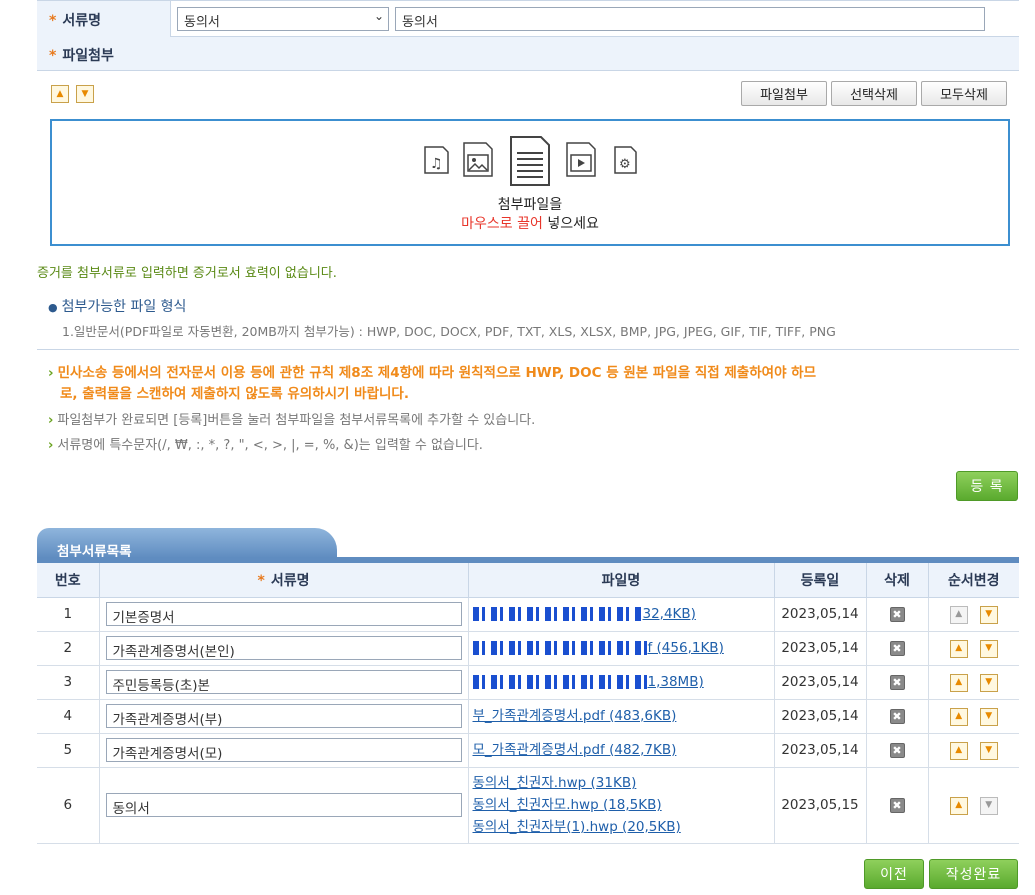 This screenshot has height=895, width=1035. I want to click on doc-name-field: 가족관계증명서(본인), so click(283, 648).